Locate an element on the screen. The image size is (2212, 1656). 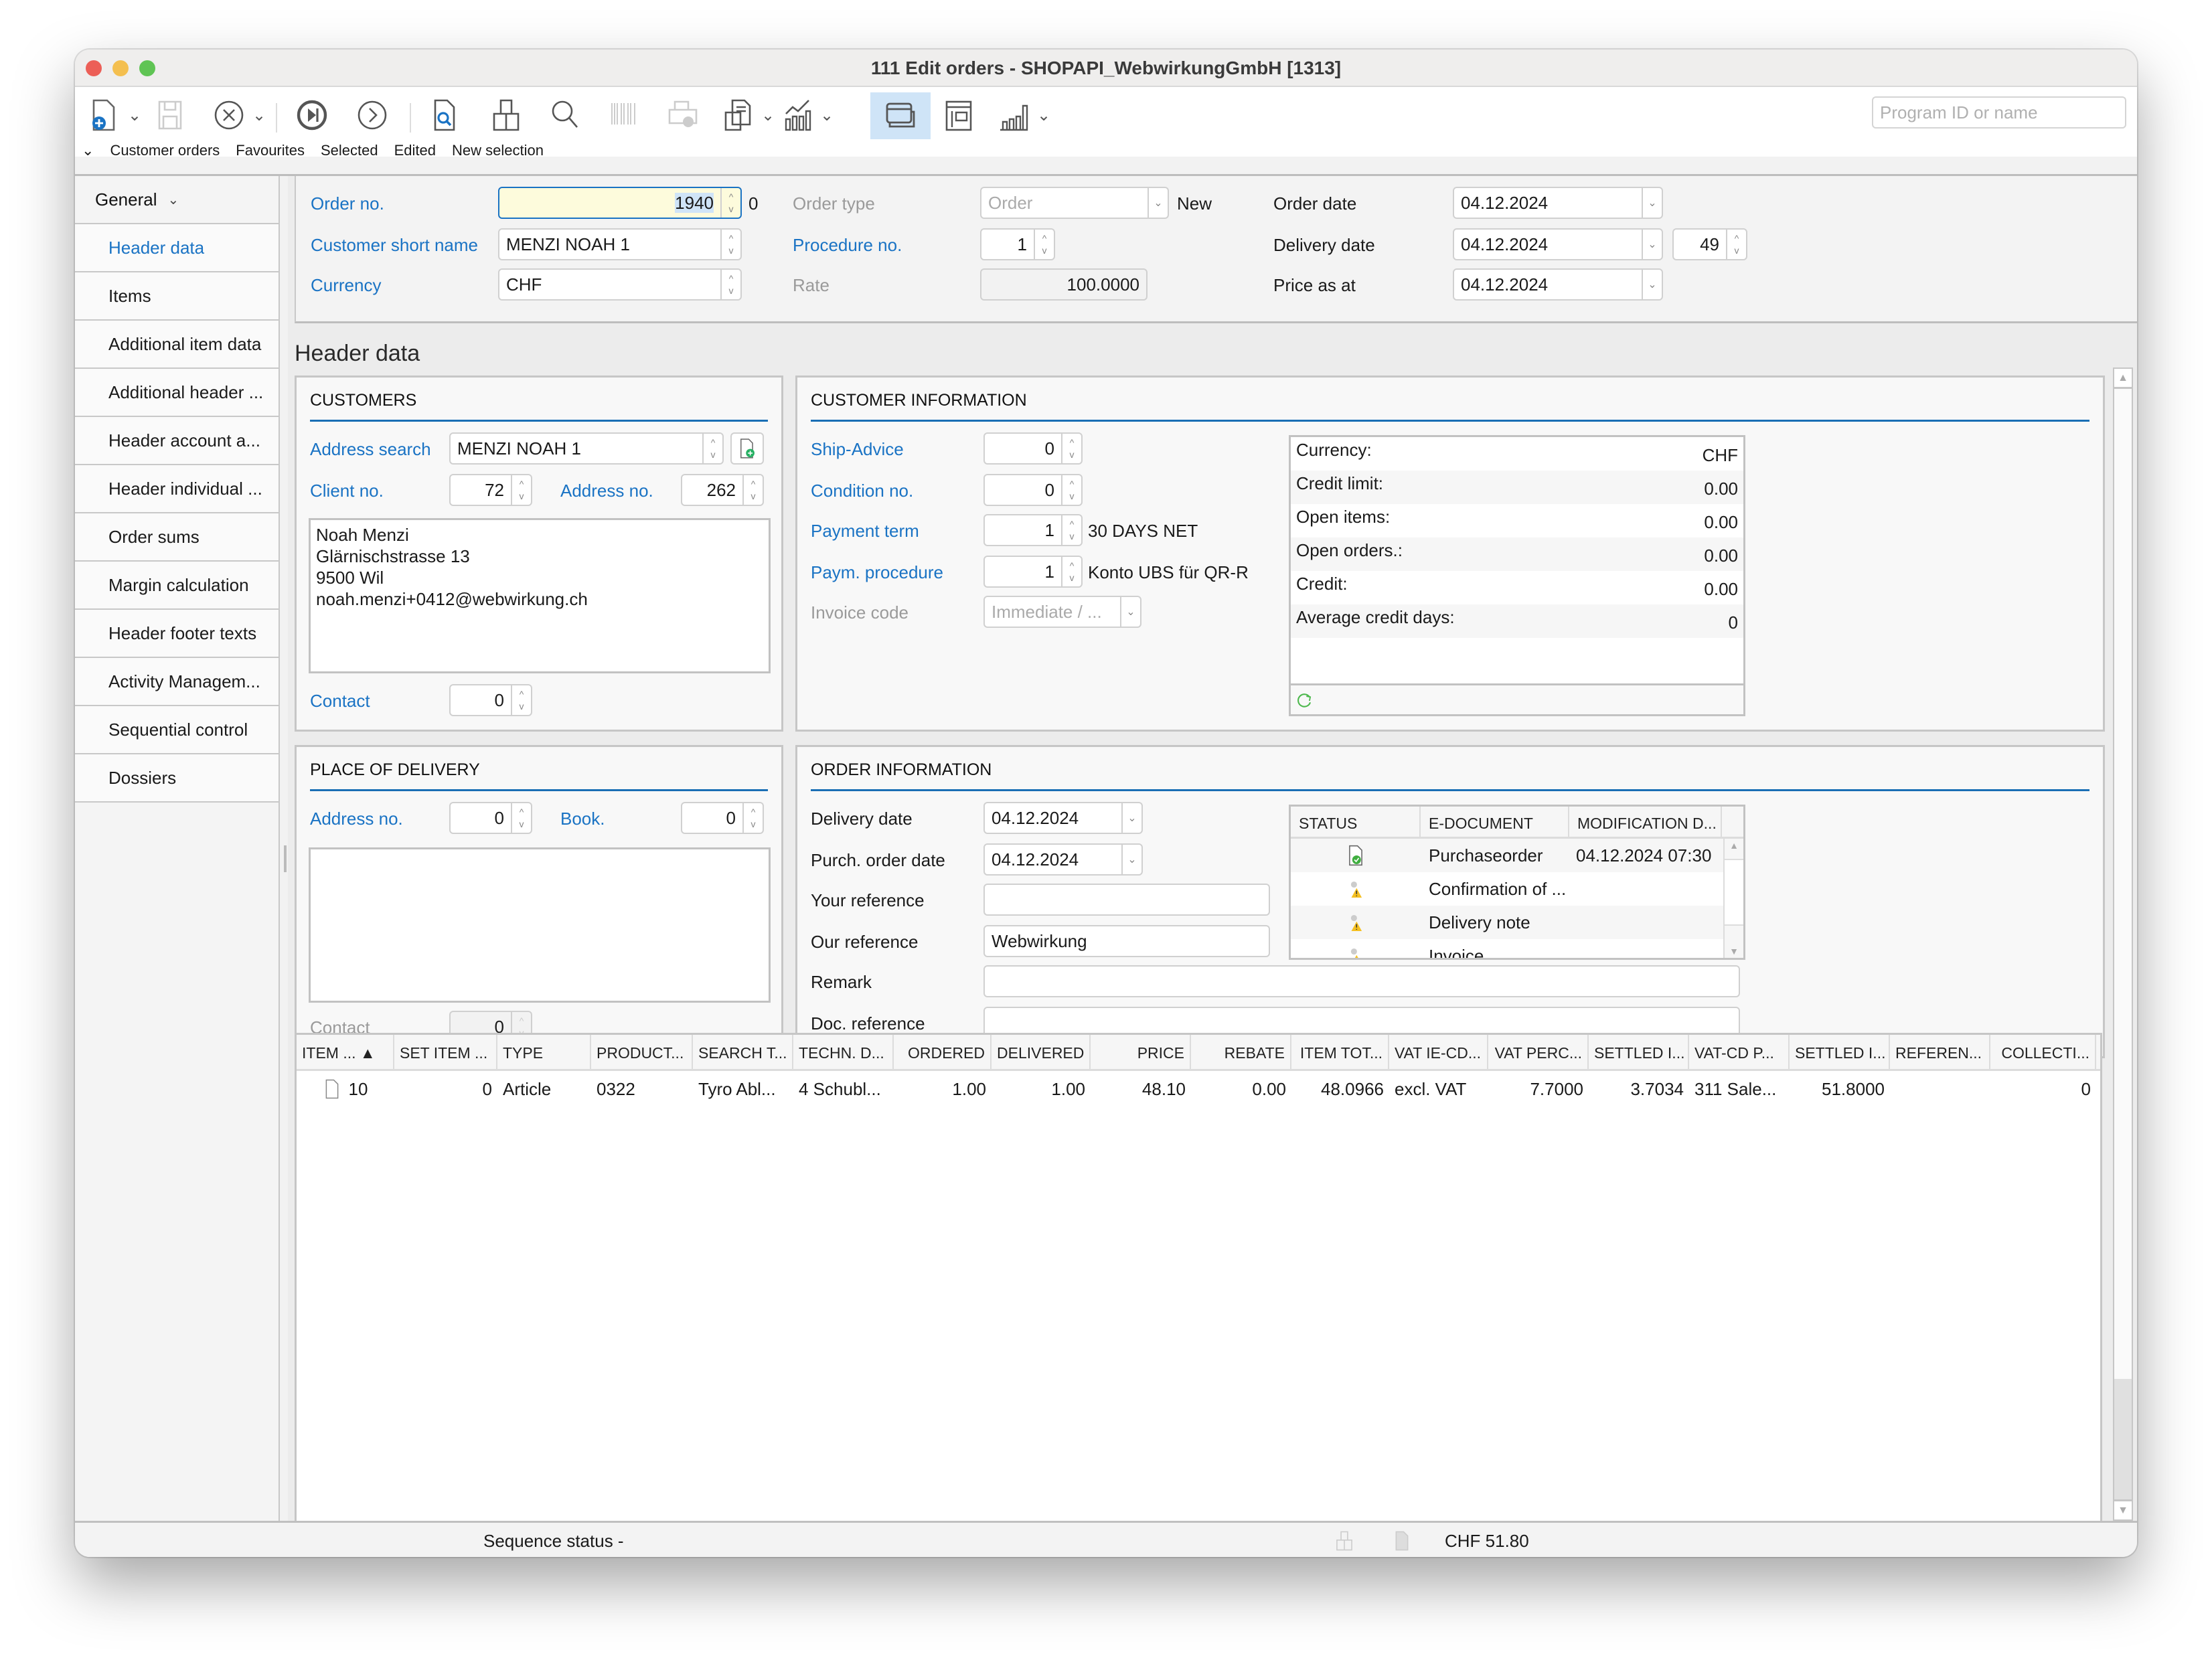
delivery-week-field: 49 ^ v is located at coordinates (1709, 244).